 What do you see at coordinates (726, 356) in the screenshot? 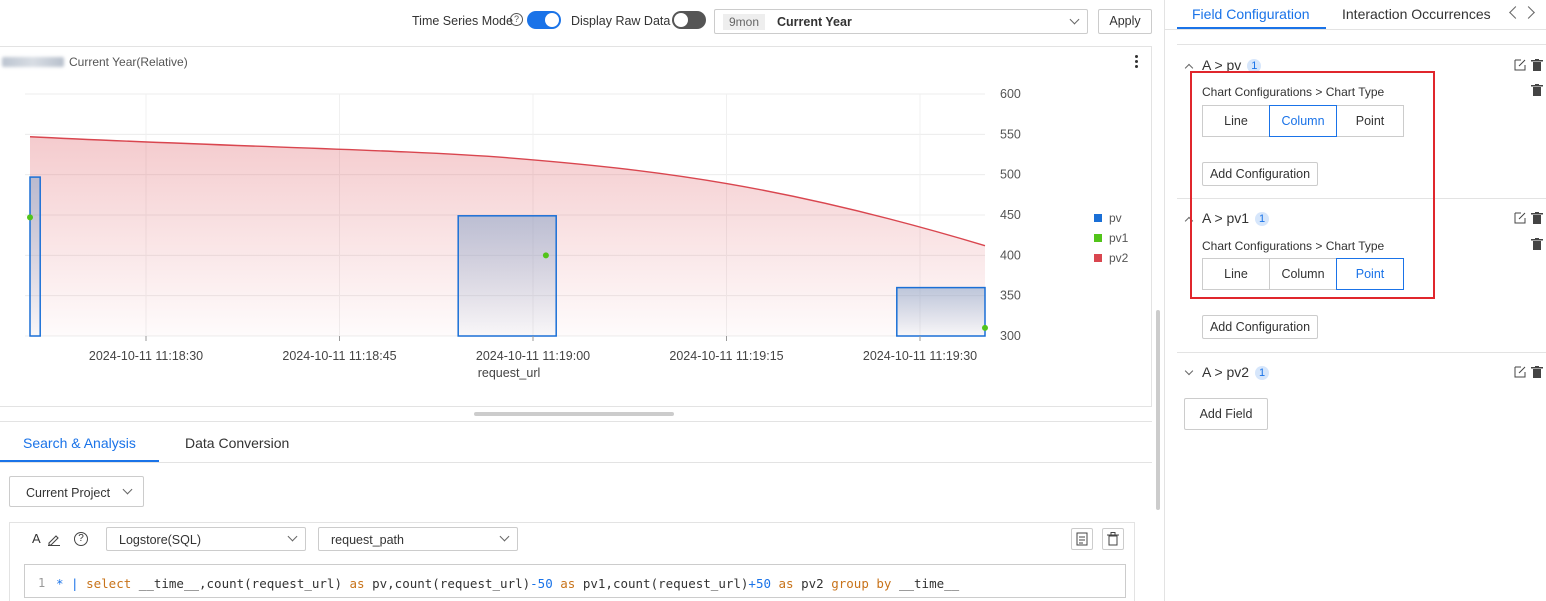
I see `x-tick-label: 2024-10-11 11:19:15` at bounding box center [726, 356].